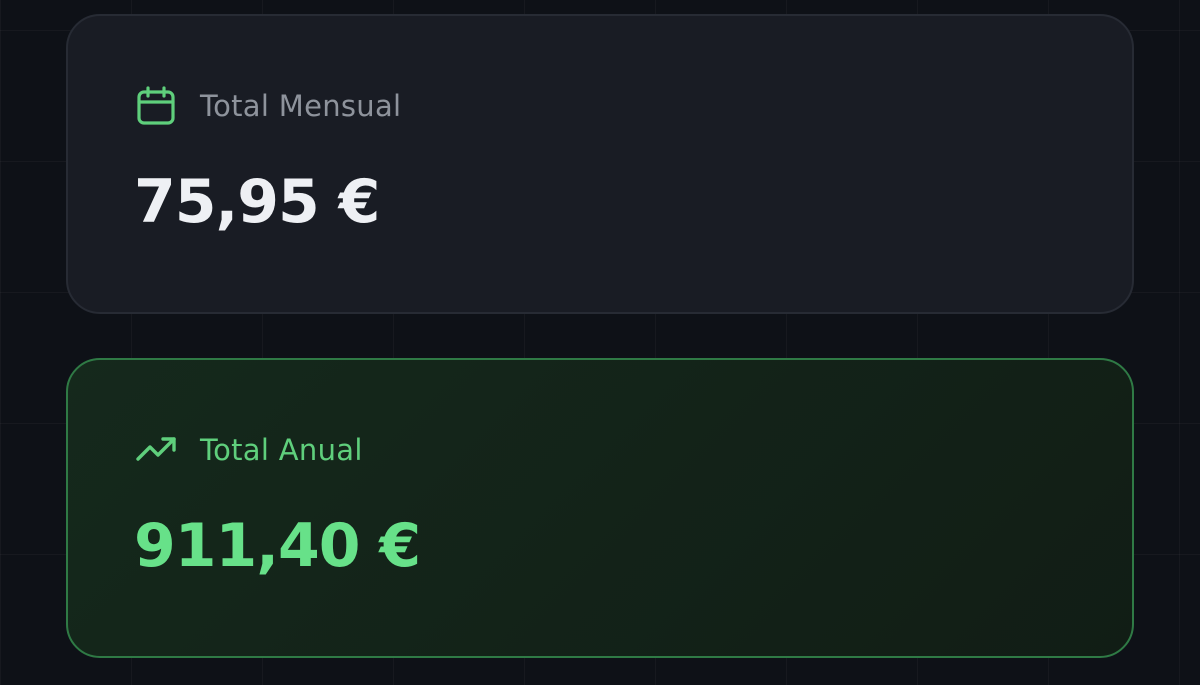 The image size is (1200, 685). Describe the element at coordinates (301, 106) in the screenshot. I see `monthly-total-label: Total Mensual` at that location.